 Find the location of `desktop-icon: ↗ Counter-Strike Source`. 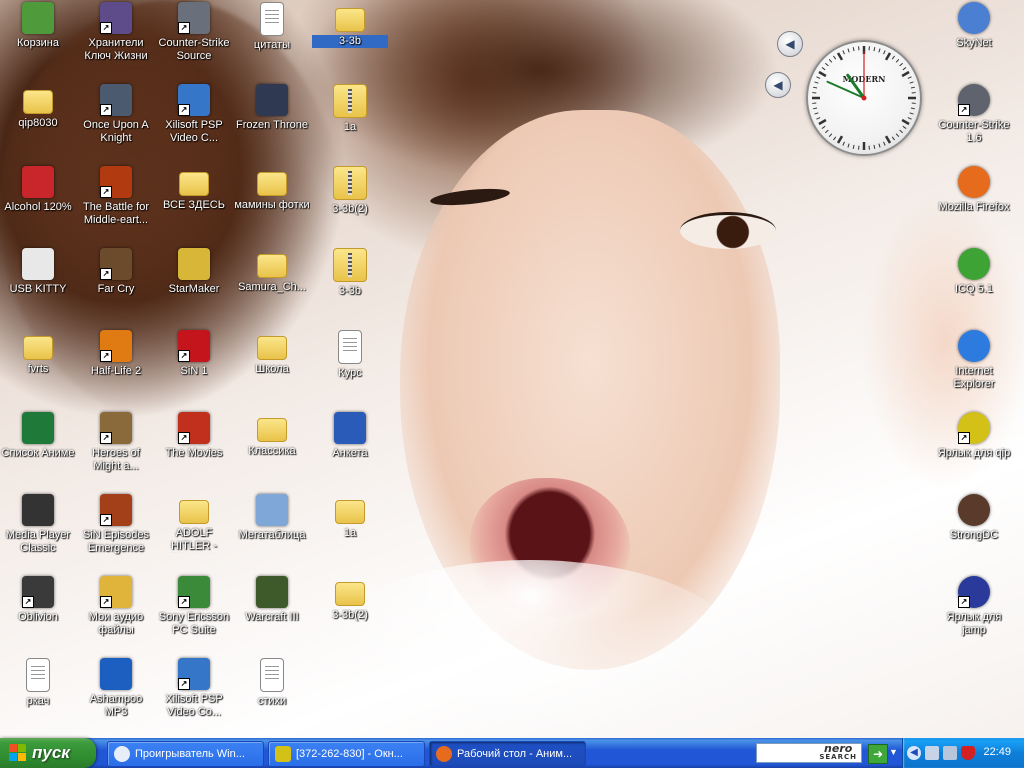

desktop-icon: ↗ Counter-Strike Source is located at coordinates (194, 32).